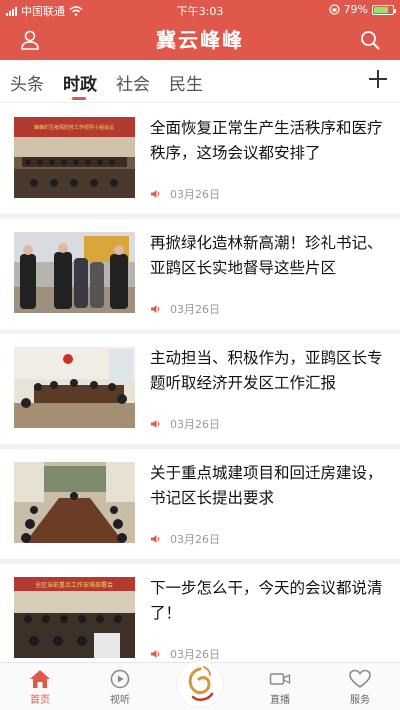  What do you see at coordinates (280, 700) in the screenshot?
I see `bottom-tab-label: 直播` at bounding box center [280, 700].